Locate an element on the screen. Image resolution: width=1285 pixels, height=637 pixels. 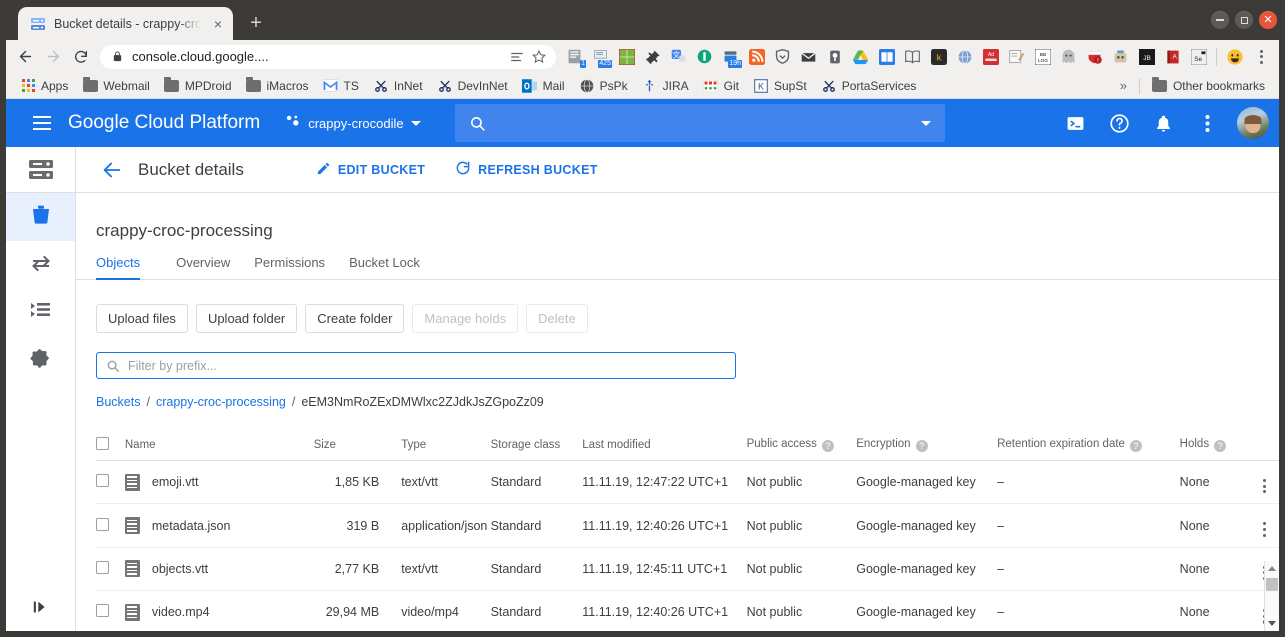
prefix-filter is located at coordinates (416, 365).